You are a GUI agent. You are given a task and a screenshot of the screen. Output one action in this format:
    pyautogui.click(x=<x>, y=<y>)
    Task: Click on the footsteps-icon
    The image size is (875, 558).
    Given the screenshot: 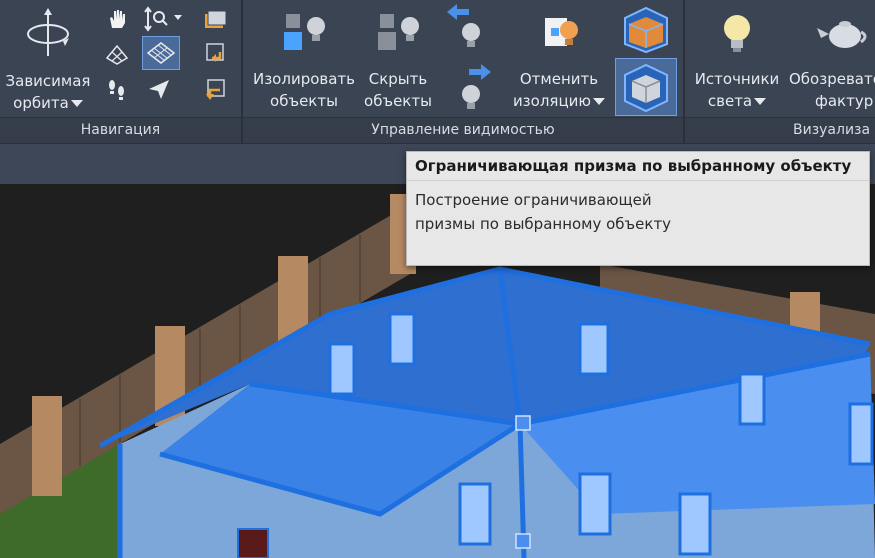 What is the action you would take?
    pyautogui.click(x=117, y=89)
    